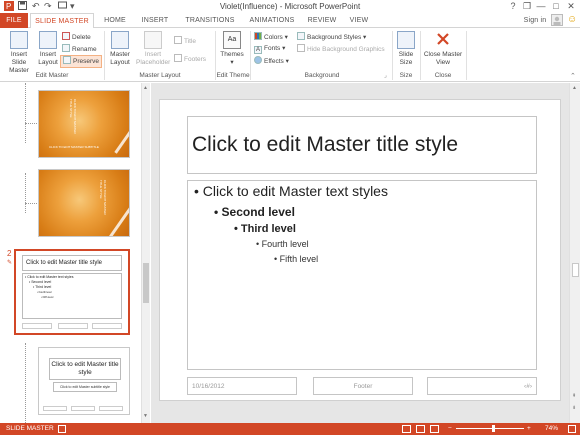  I want to click on title-placeholder: Click to edit Master title style, so click(362, 145).